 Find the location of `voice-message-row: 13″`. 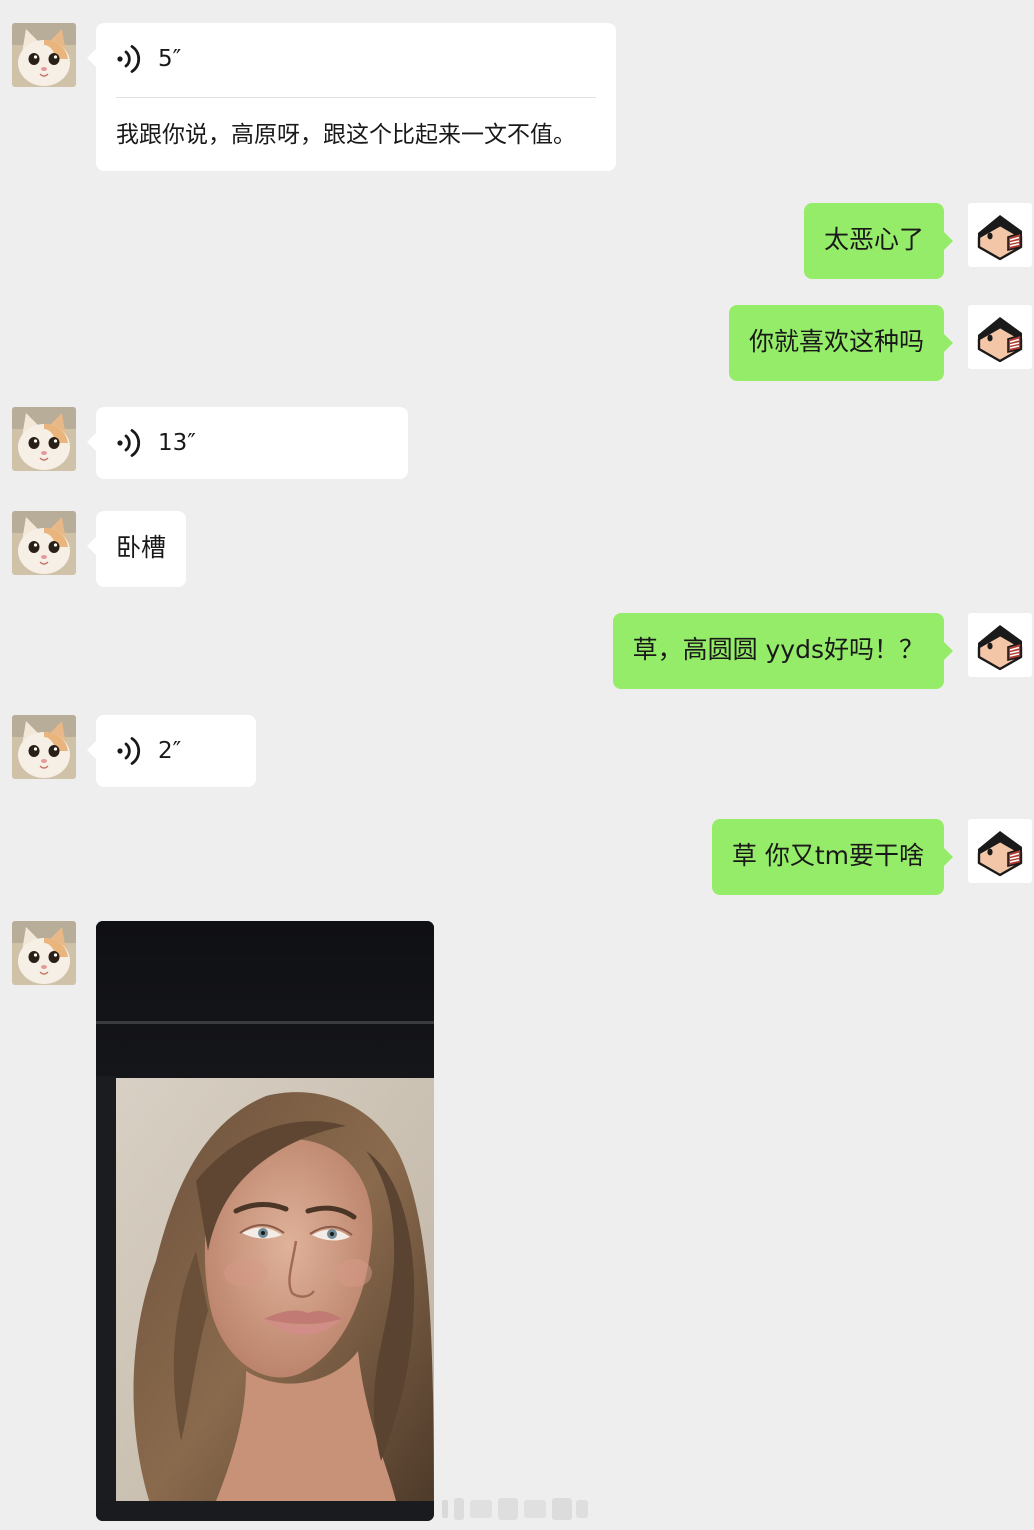

voice-message-row: 13″ is located at coordinates (252, 443).